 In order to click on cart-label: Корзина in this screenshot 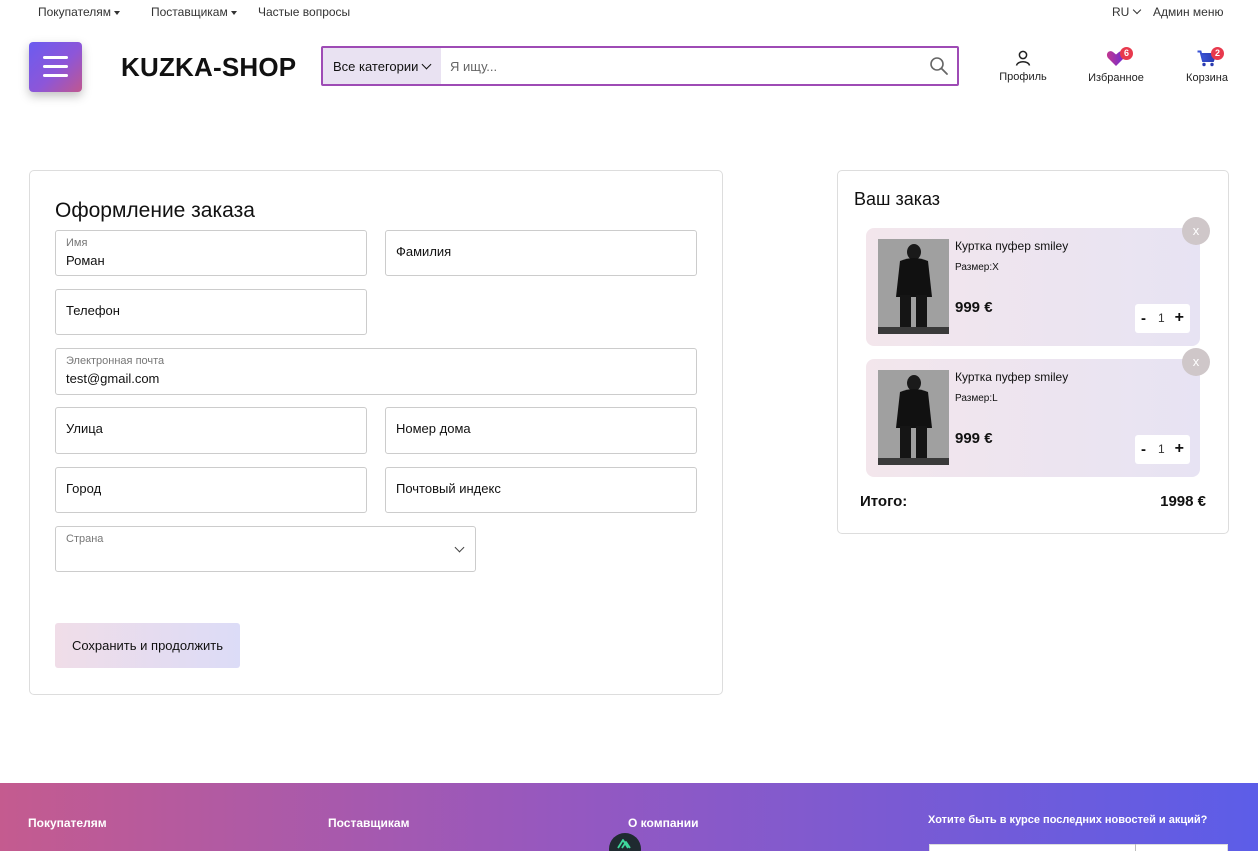, I will do `click(1207, 78)`.